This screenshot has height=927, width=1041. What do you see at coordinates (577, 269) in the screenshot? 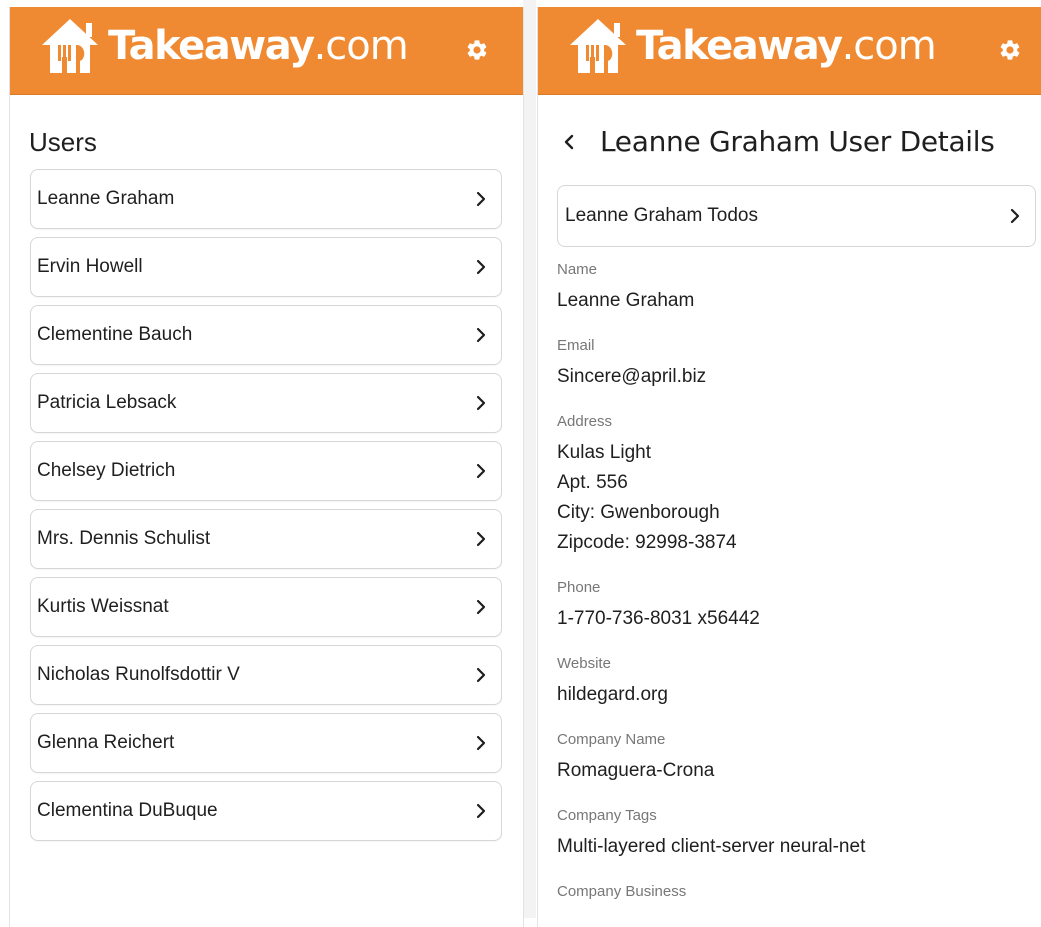
I see `field-label: Name` at bounding box center [577, 269].